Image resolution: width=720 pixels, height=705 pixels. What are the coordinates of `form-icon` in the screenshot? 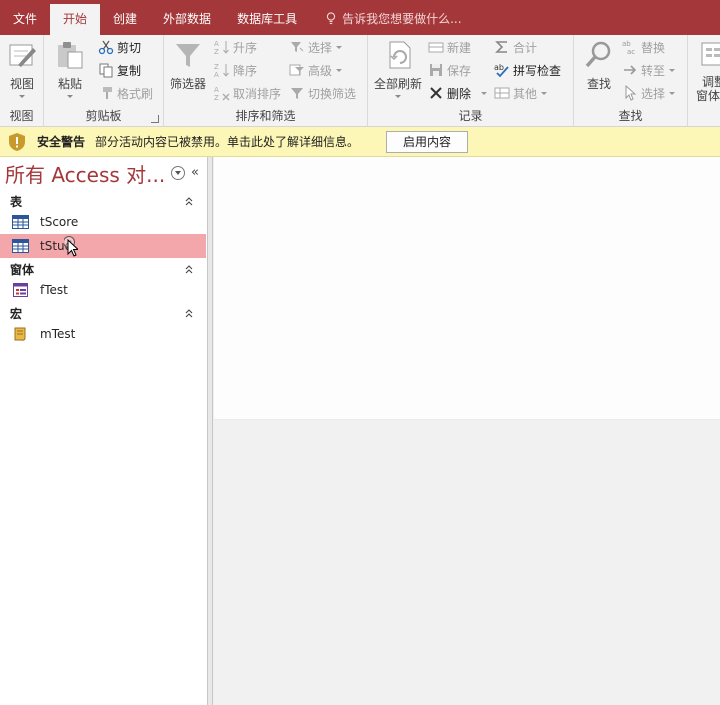 It's located at (20, 290).